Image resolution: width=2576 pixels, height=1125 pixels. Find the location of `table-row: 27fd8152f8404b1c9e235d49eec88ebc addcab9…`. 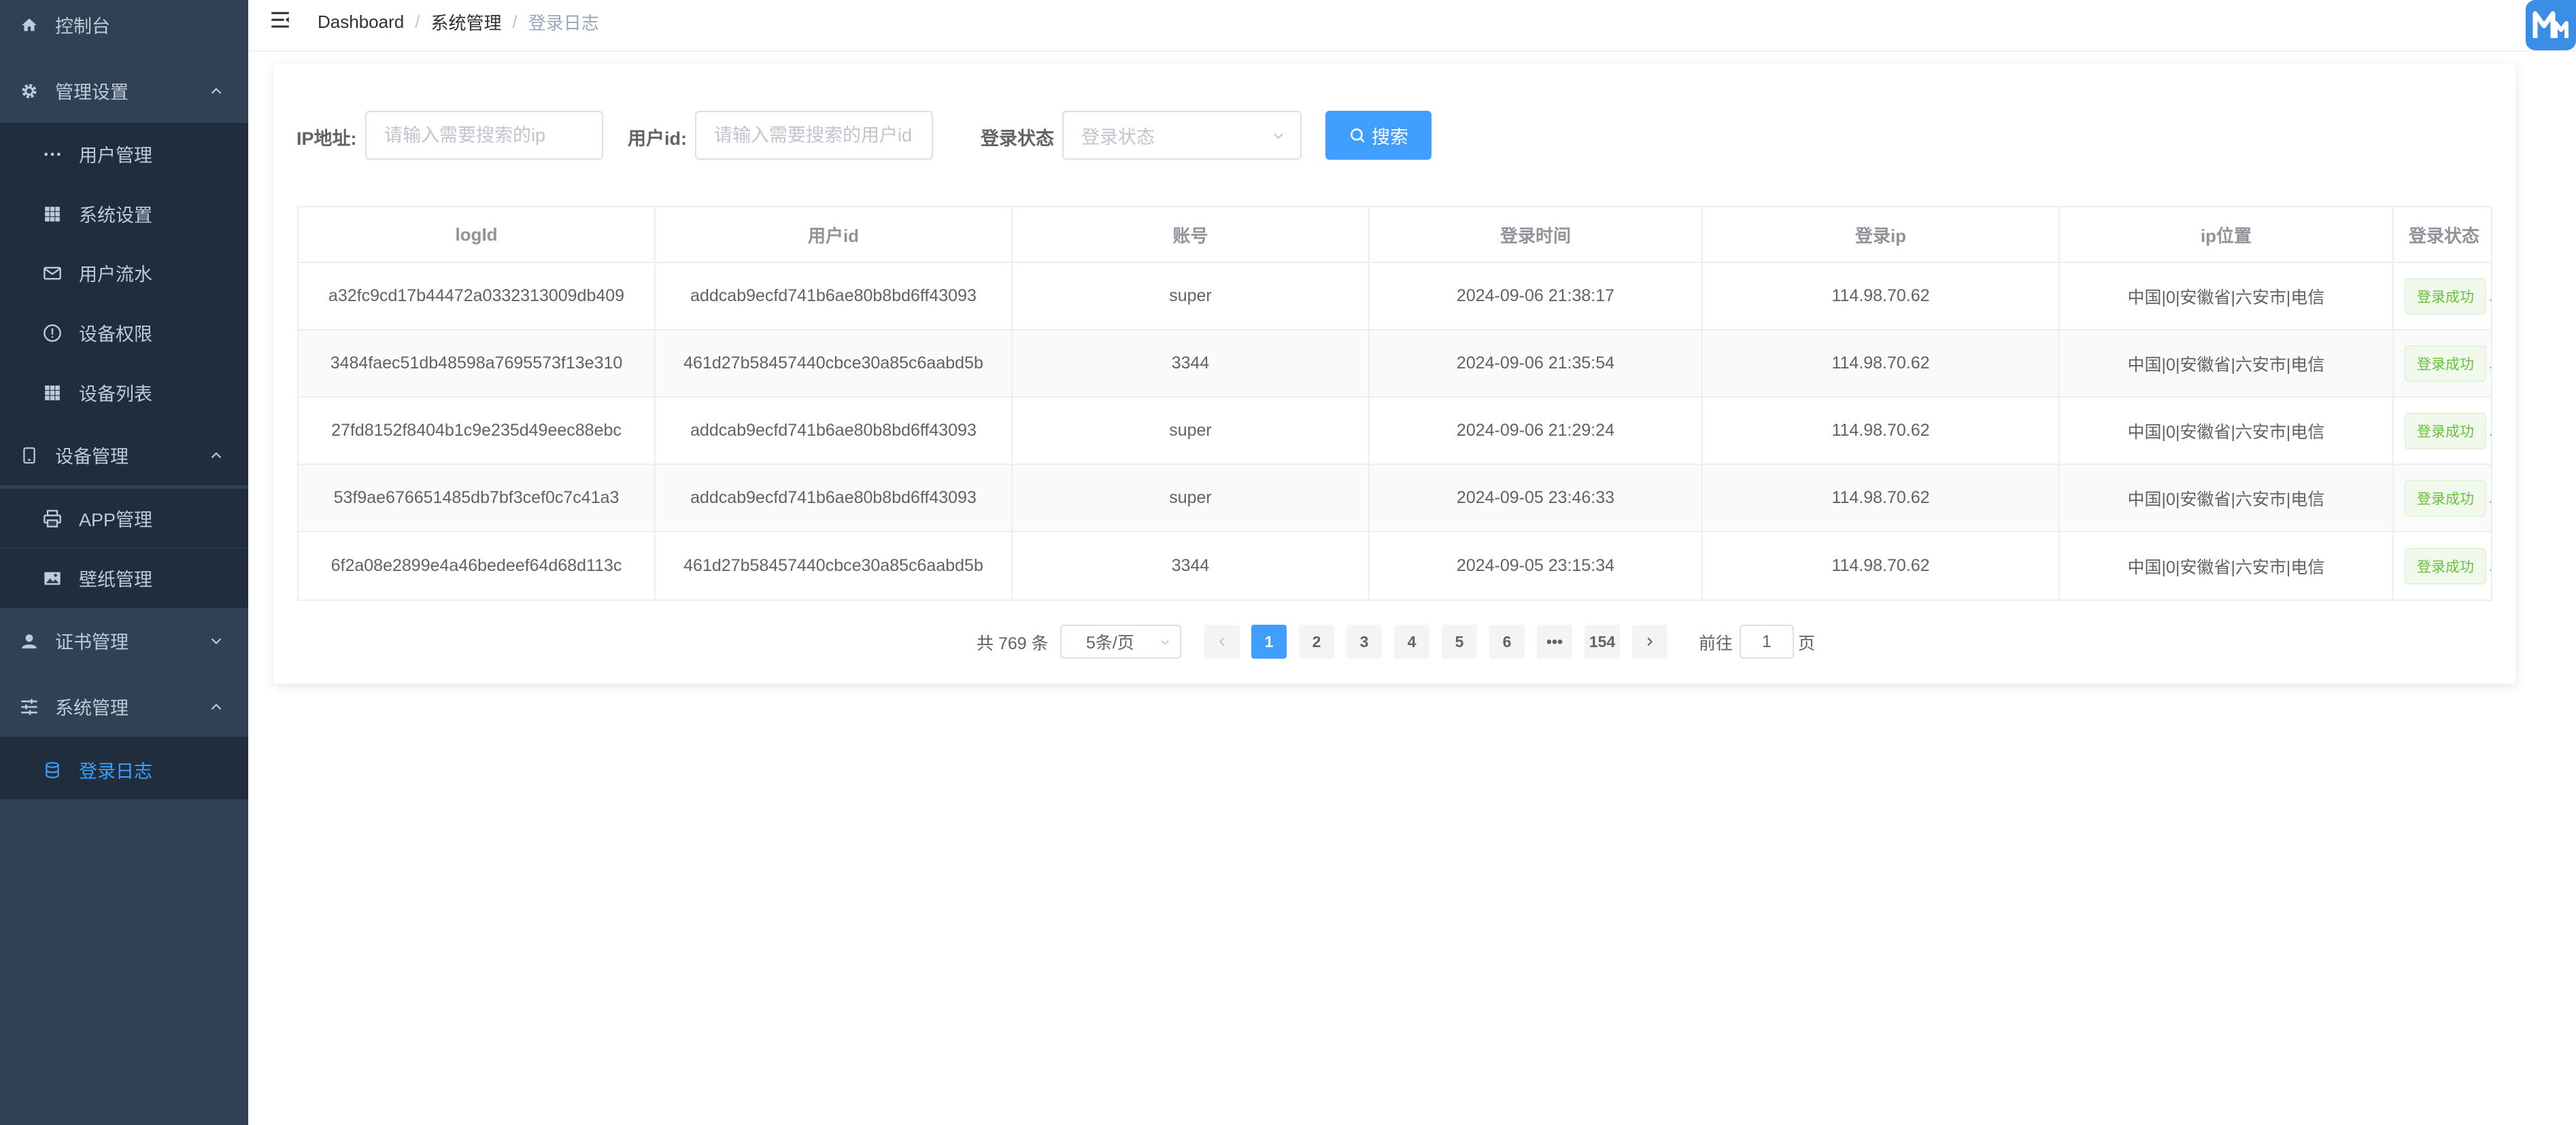

table-row: 27fd8152f8404b1c9e235d49eec88ebc addcab9… is located at coordinates (1395, 431).